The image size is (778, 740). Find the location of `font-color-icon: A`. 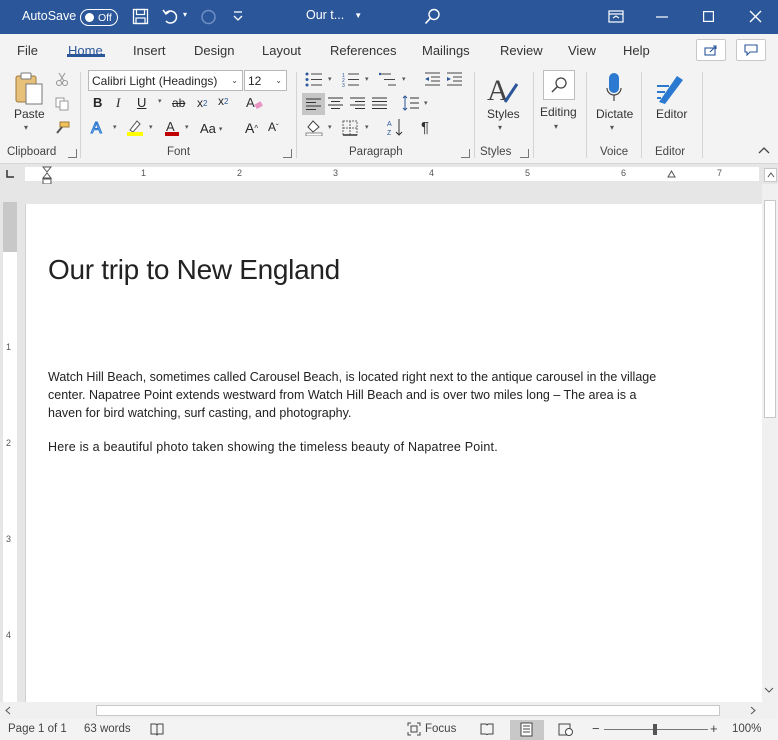

font-color-icon: A is located at coordinates (172, 127).